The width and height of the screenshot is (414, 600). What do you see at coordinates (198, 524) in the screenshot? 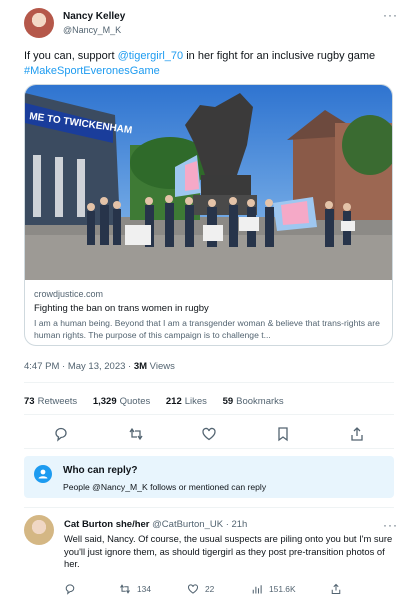
I see `reply-author-meta: @CatBurton_UK · 21h` at bounding box center [198, 524].